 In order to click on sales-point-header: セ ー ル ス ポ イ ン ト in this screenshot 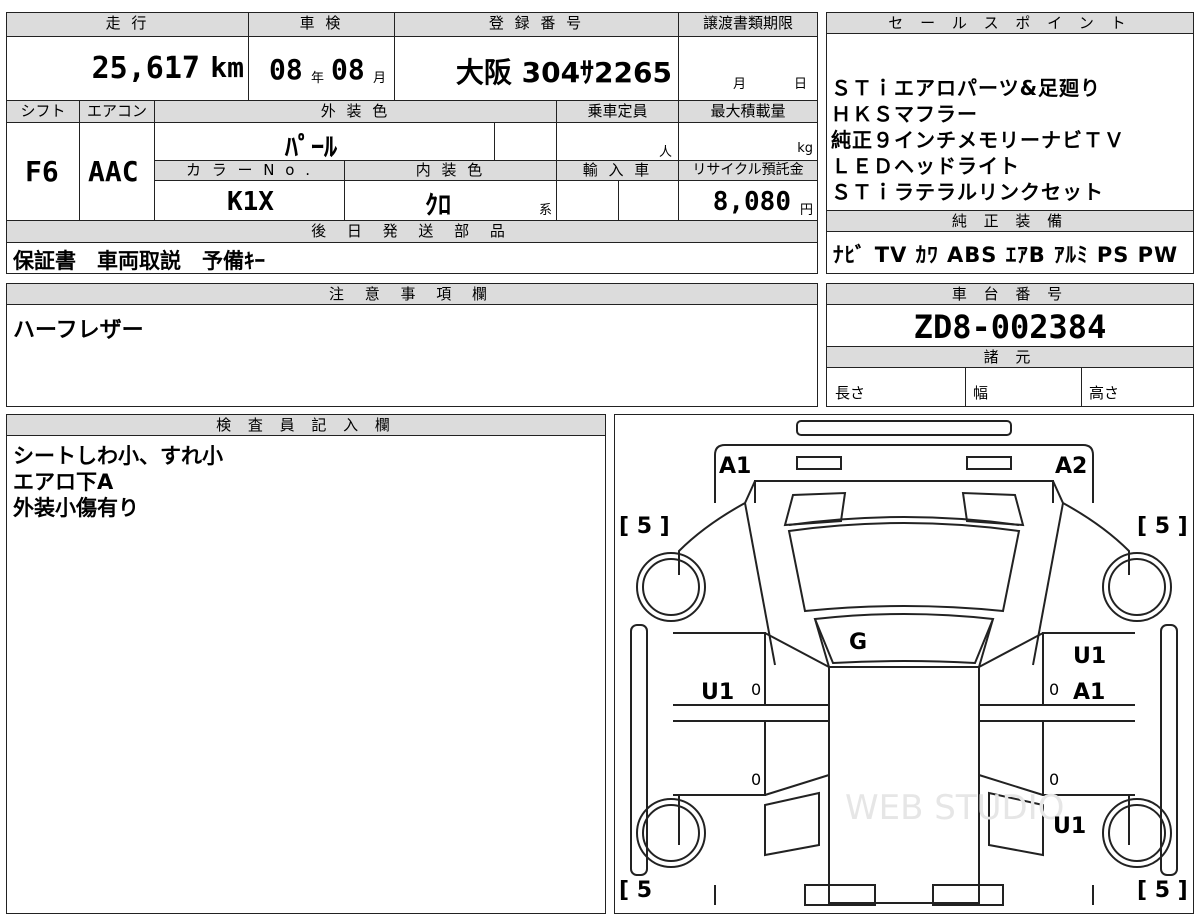, I will do `click(1010, 23)`.